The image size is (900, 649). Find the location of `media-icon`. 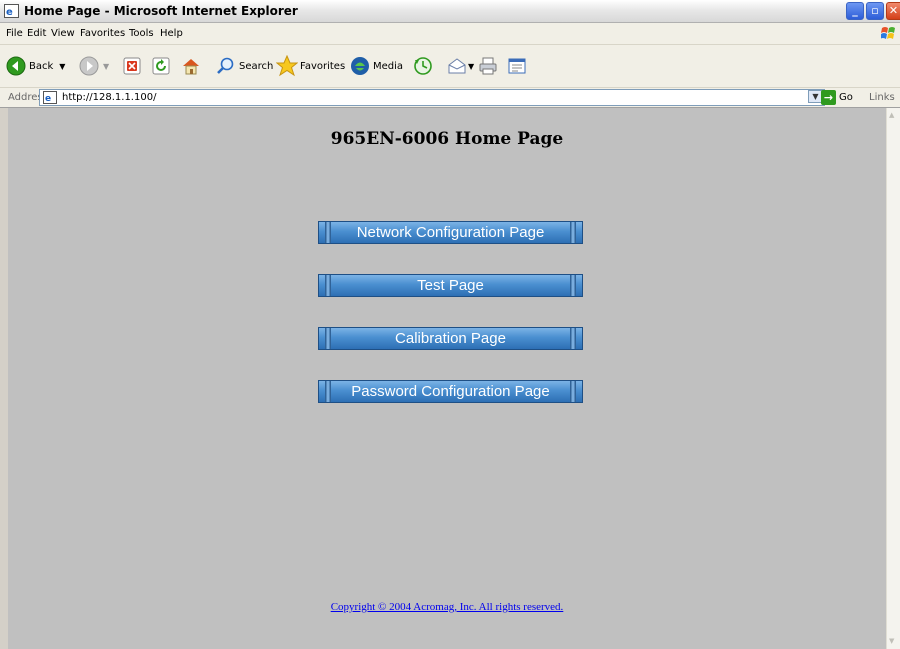

media-icon is located at coordinates (360, 66).